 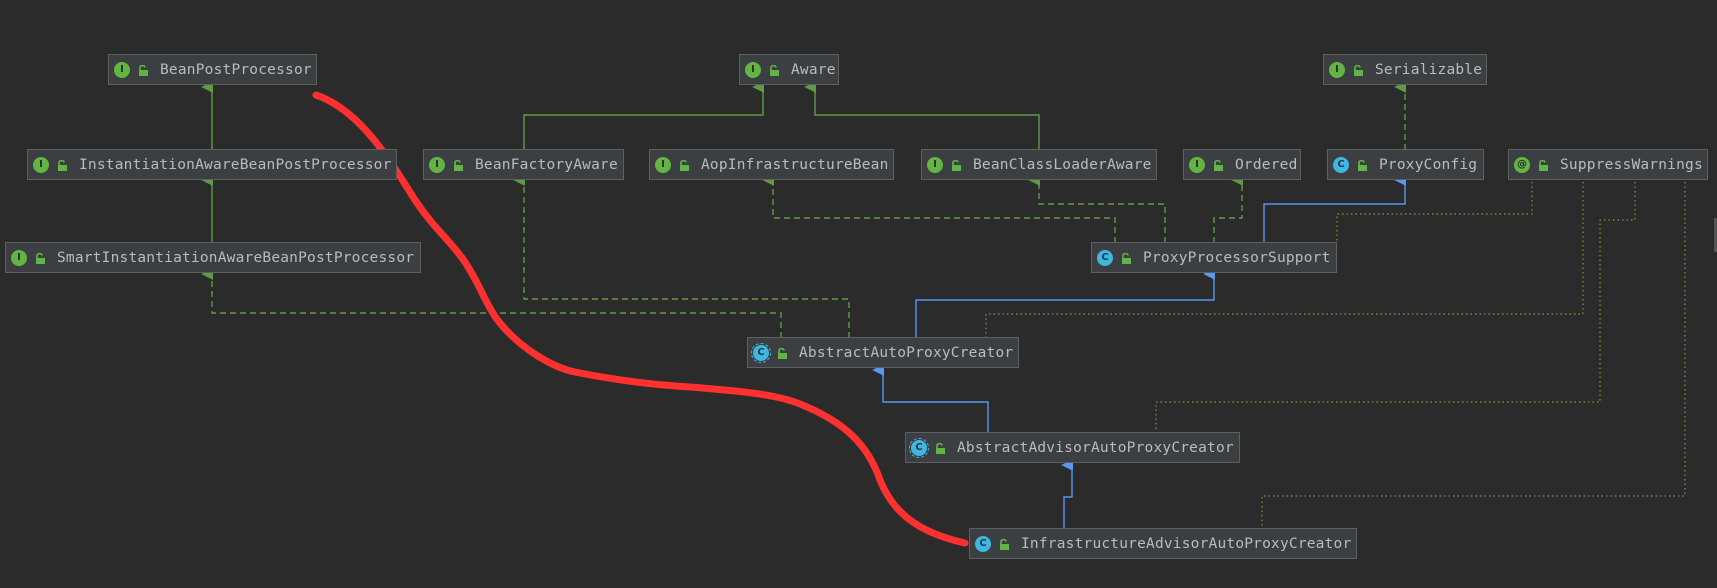 What do you see at coordinates (1631, 164) in the screenshot?
I see `node-label: SuppressWarnings` at bounding box center [1631, 164].